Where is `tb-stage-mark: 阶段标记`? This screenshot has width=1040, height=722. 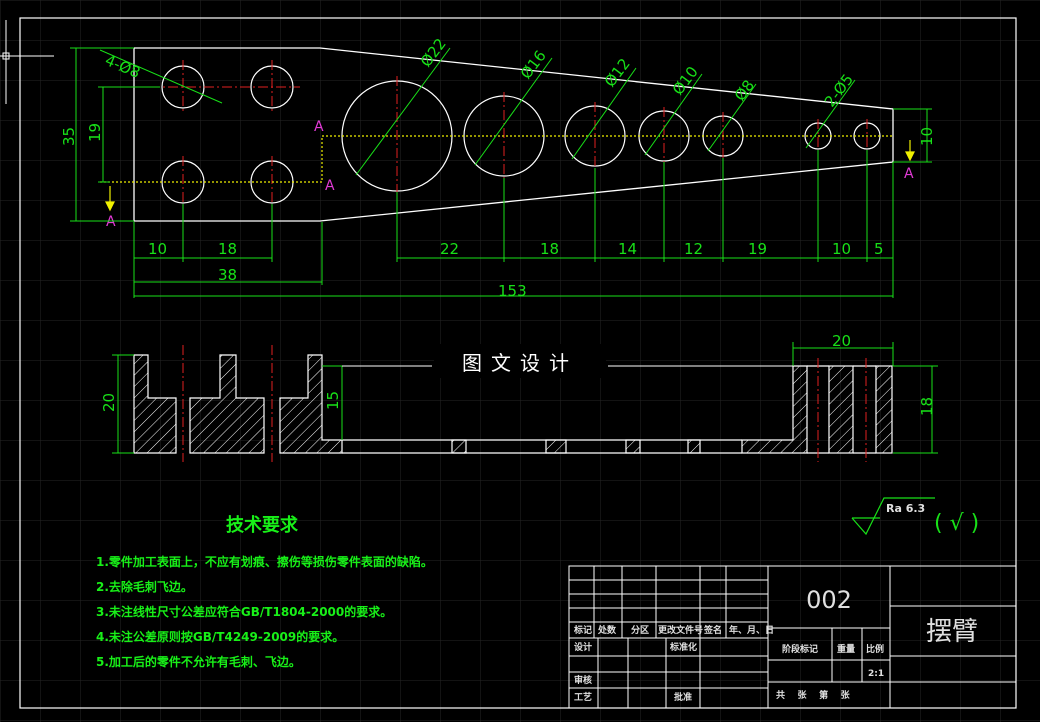
tb-stage-mark: 阶段标记 is located at coordinates (800, 649).